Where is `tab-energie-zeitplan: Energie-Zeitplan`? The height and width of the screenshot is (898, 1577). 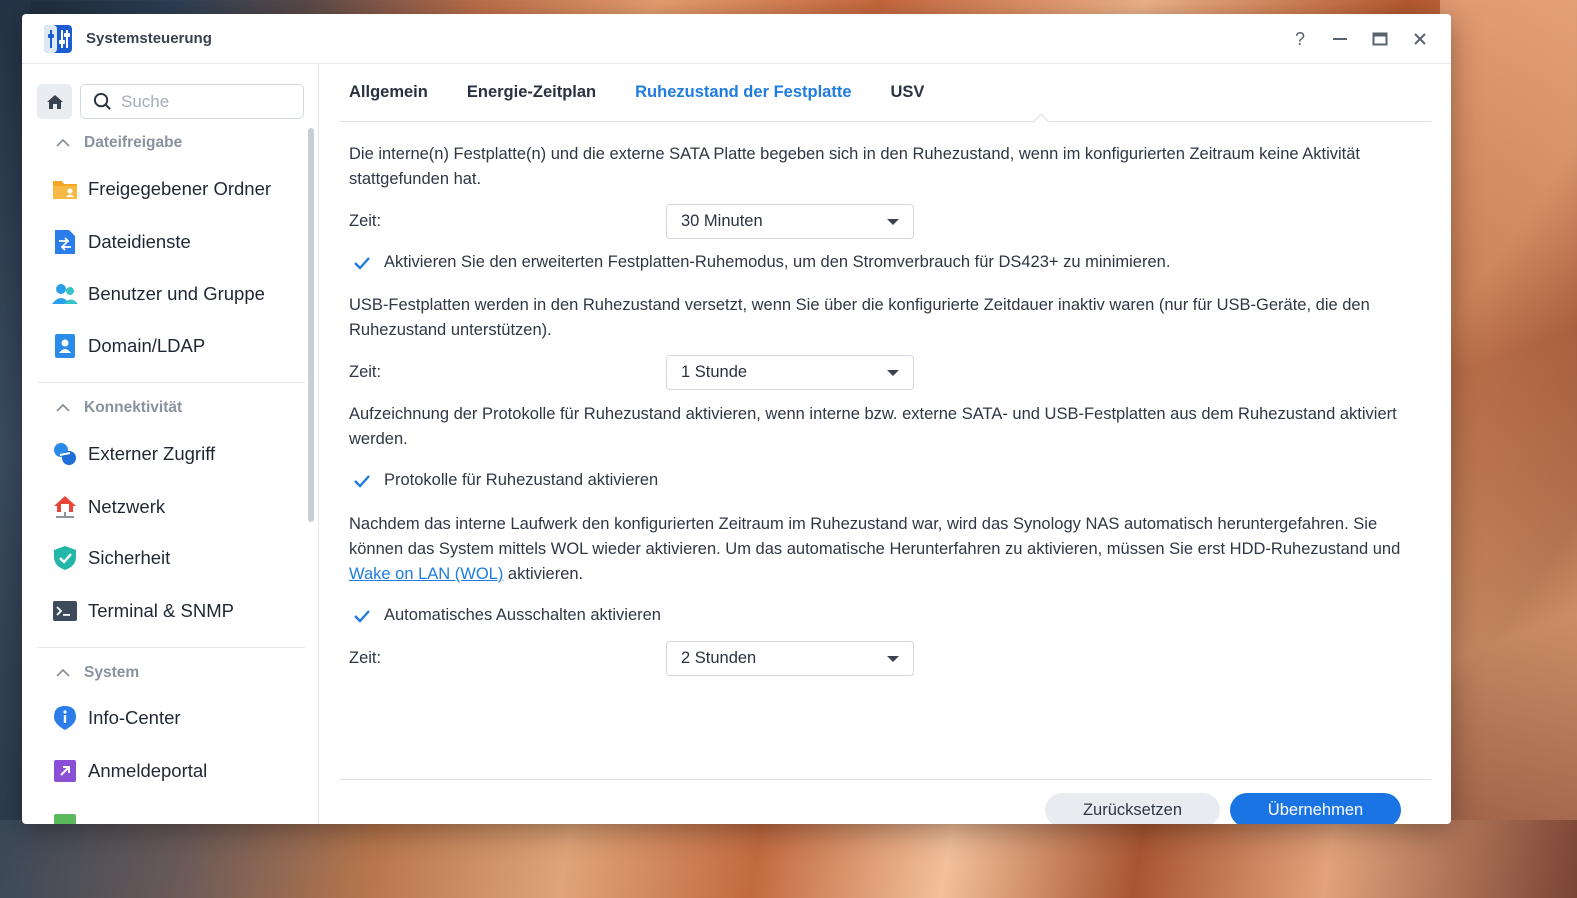 tab-energie-zeitplan: Energie-Zeitplan is located at coordinates (527, 92).